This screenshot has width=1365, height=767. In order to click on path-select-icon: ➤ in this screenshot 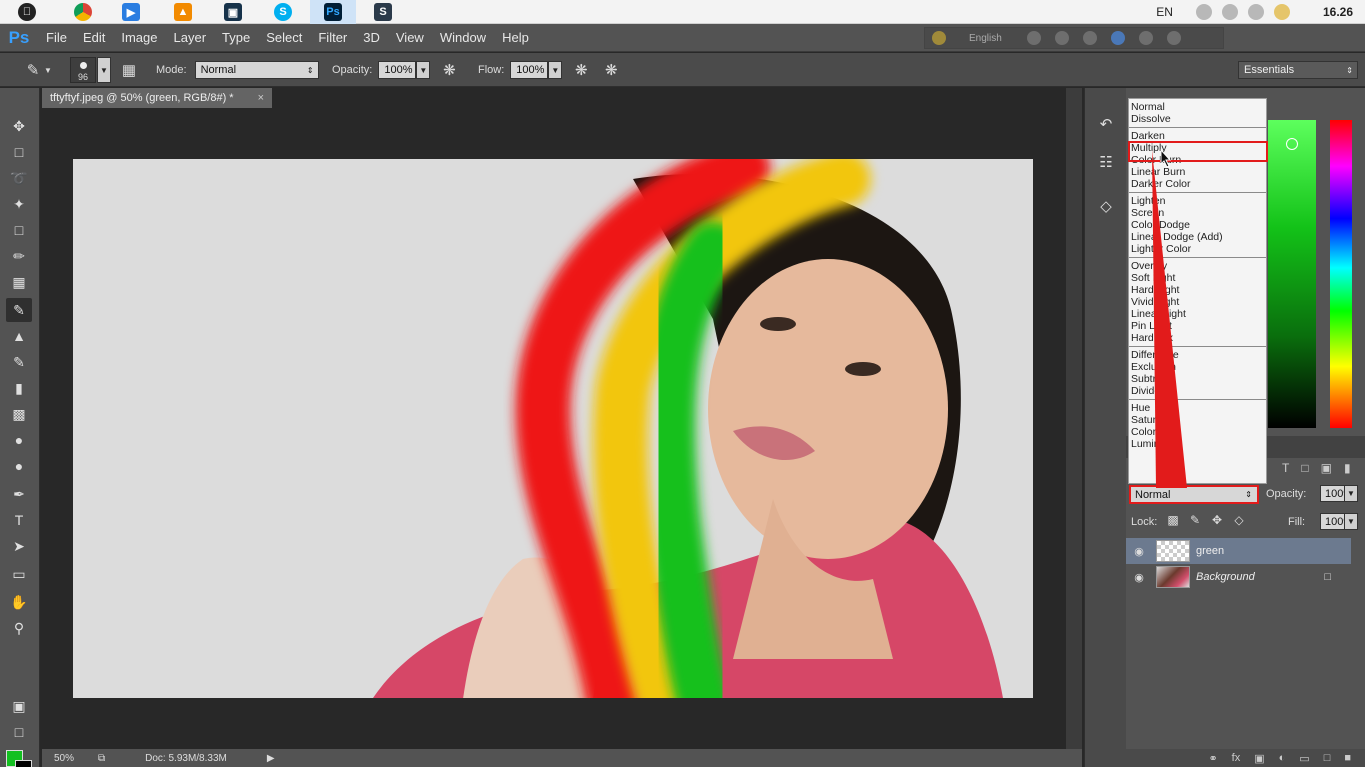, I will do `click(19, 546)`.